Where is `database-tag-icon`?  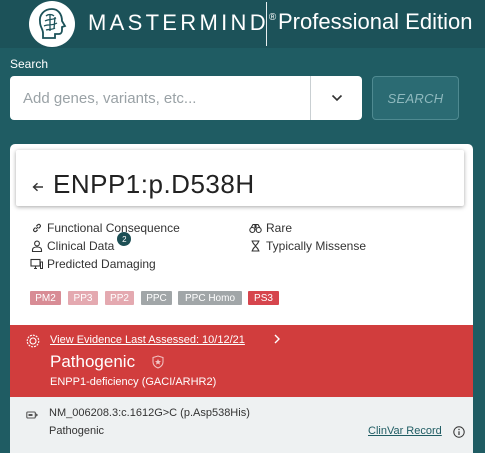 database-tag-icon is located at coordinates (32, 416).